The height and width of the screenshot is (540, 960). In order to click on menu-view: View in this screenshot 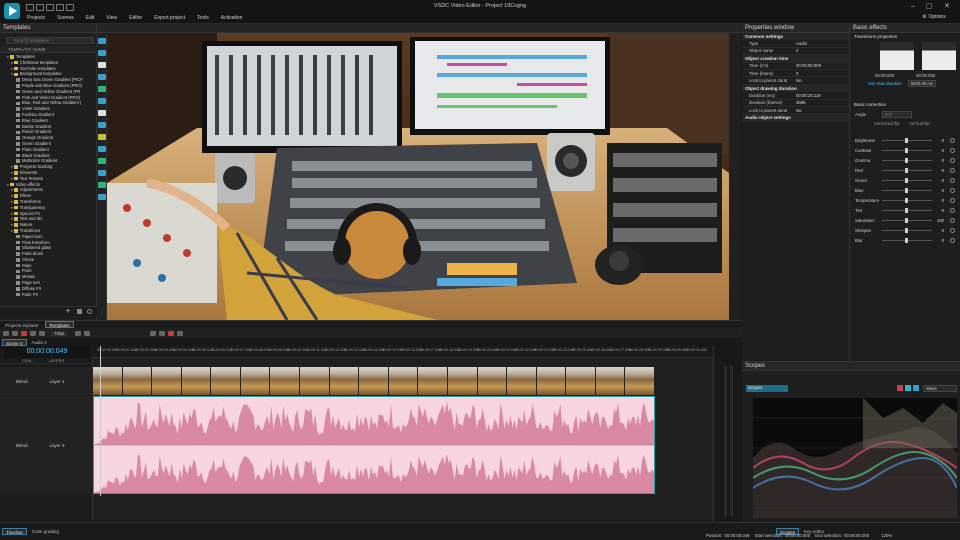, I will do `click(111, 18)`.